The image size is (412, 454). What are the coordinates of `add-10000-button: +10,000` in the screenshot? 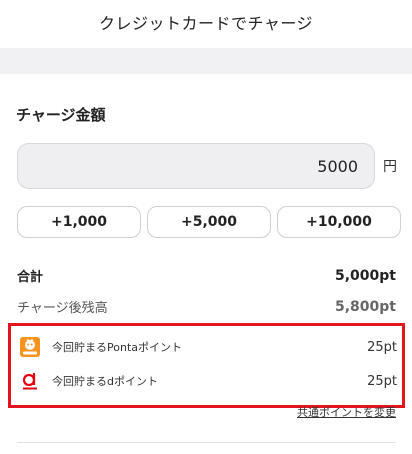 It's located at (339, 222).